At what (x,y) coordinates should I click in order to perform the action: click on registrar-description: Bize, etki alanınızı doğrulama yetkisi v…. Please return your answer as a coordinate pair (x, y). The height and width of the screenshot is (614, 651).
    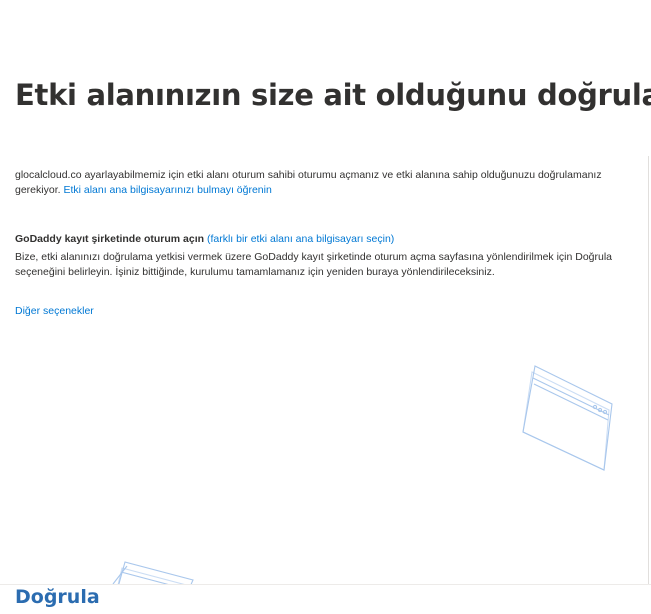
    Looking at the image, I should click on (314, 264).